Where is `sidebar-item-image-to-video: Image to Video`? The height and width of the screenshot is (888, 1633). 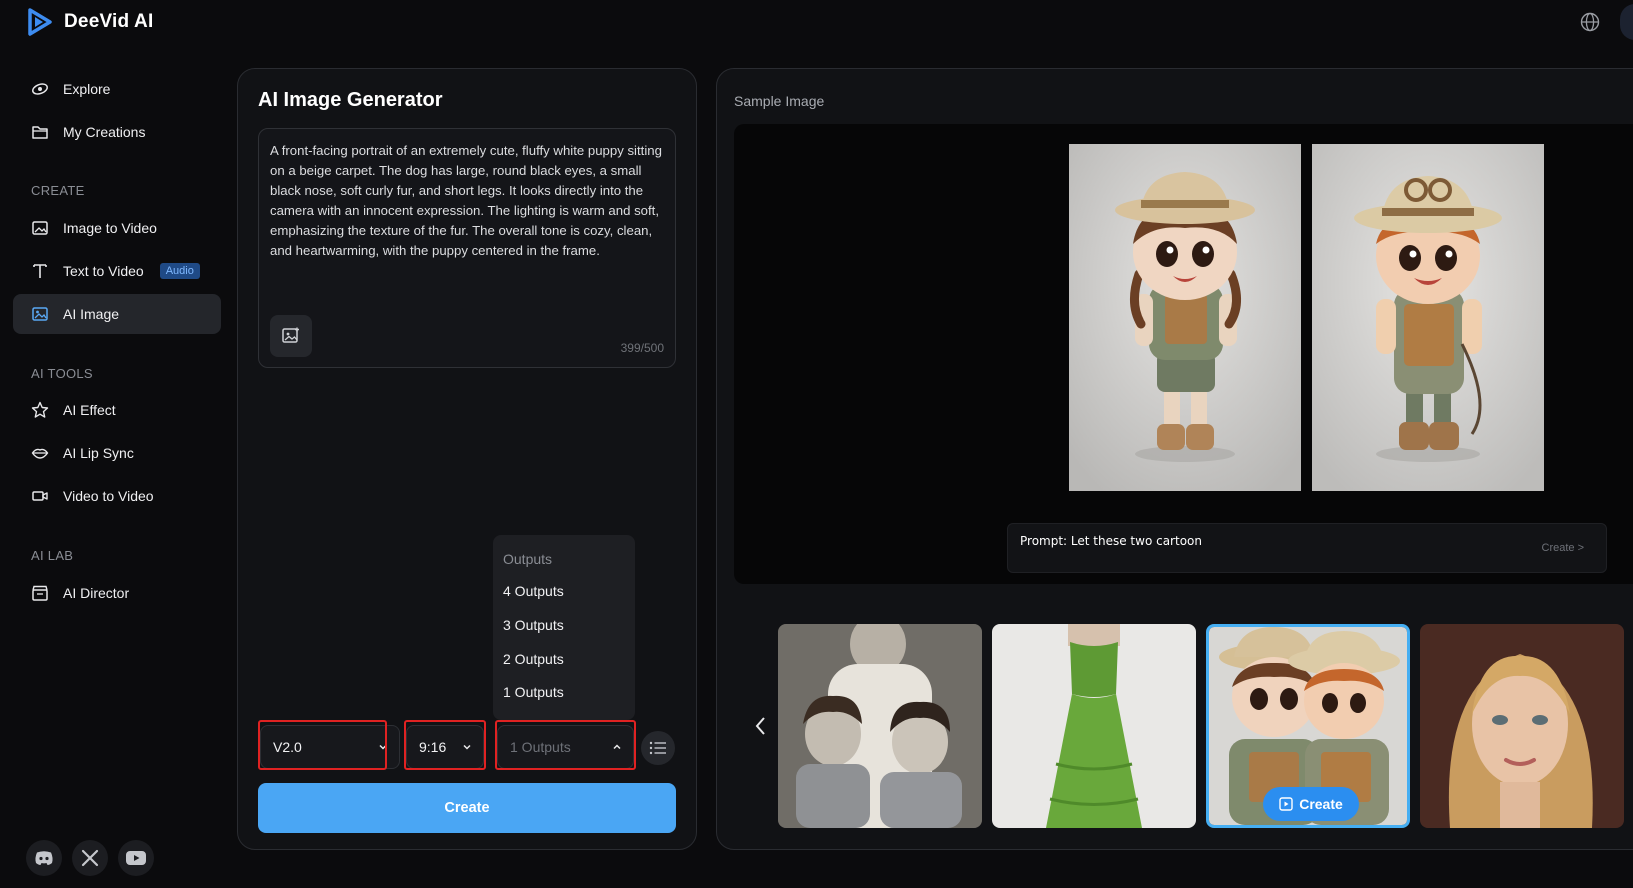 sidebar-item-image-to-video: Image to Video is located at coordinates (117, 228).